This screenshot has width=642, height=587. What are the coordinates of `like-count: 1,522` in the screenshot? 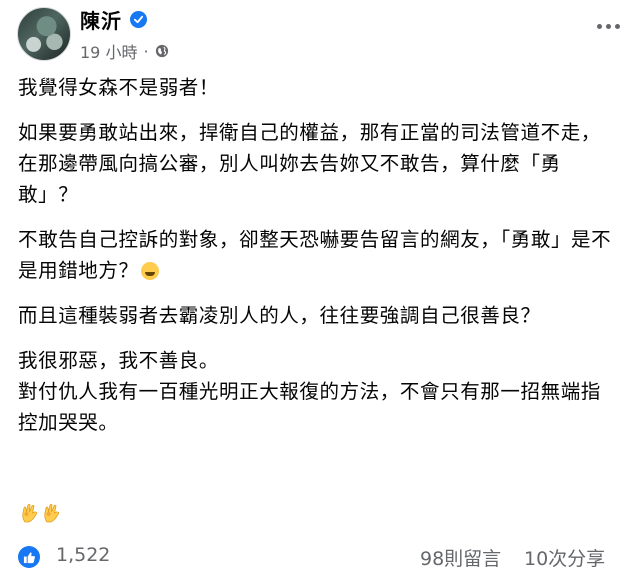 It's located at (83, 555).